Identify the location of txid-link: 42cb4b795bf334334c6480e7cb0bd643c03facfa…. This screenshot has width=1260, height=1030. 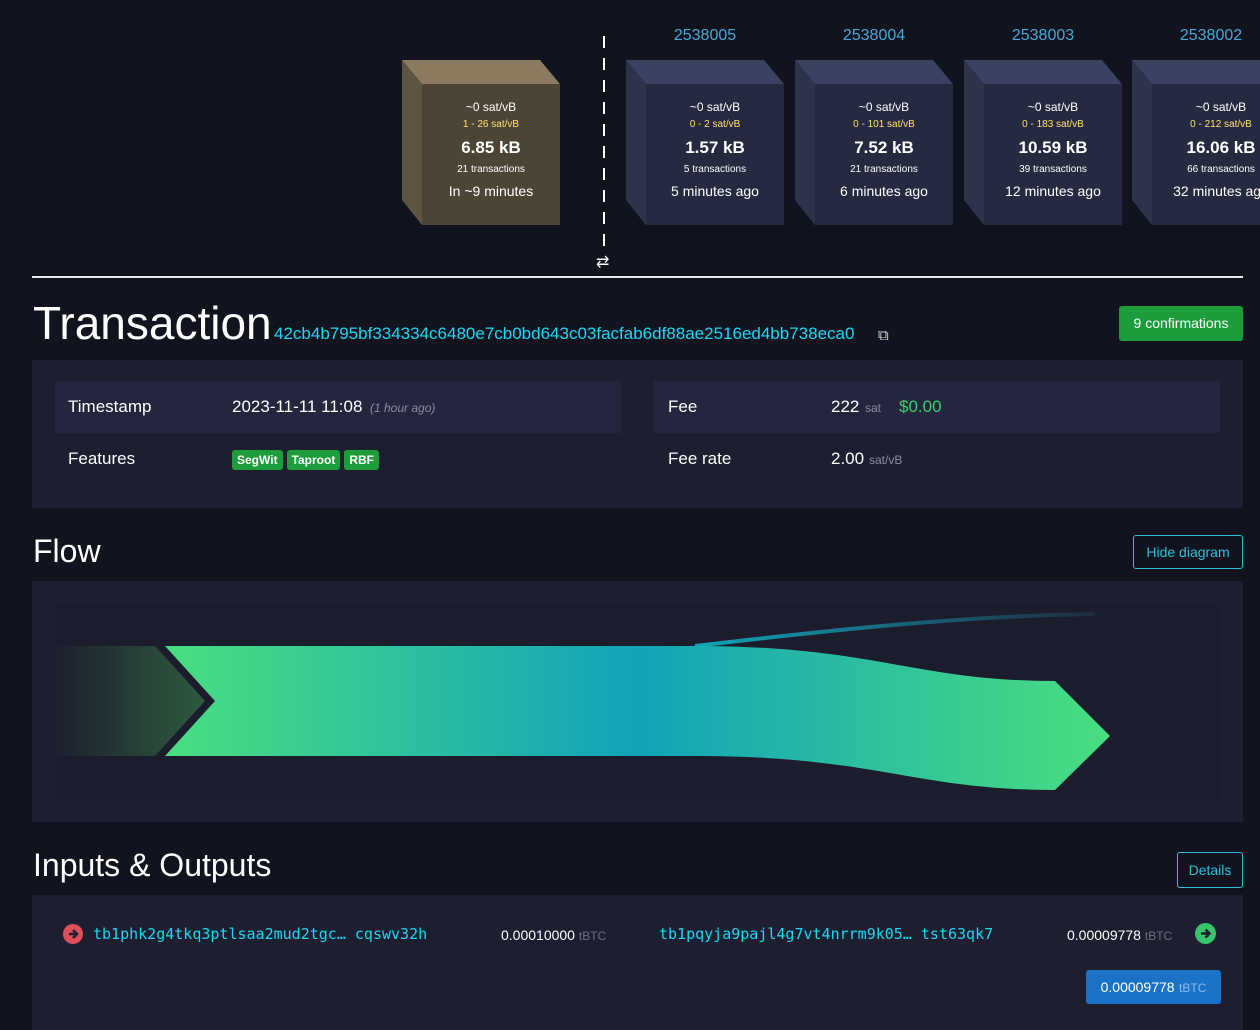
(564, 334).